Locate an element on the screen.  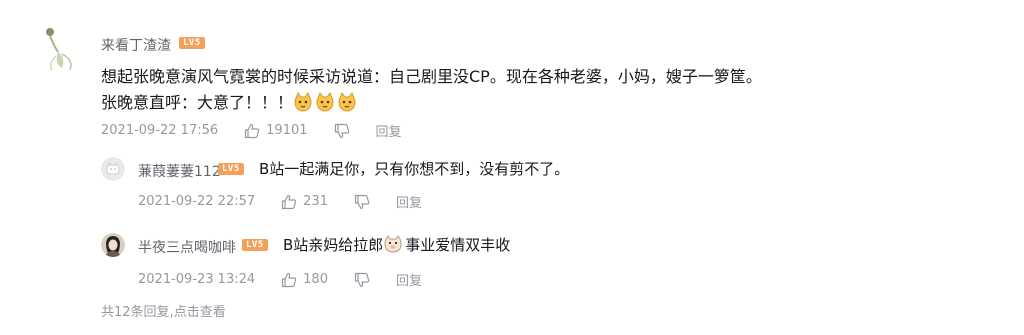
like-count: 19101 is located at coordinates (287, 130).